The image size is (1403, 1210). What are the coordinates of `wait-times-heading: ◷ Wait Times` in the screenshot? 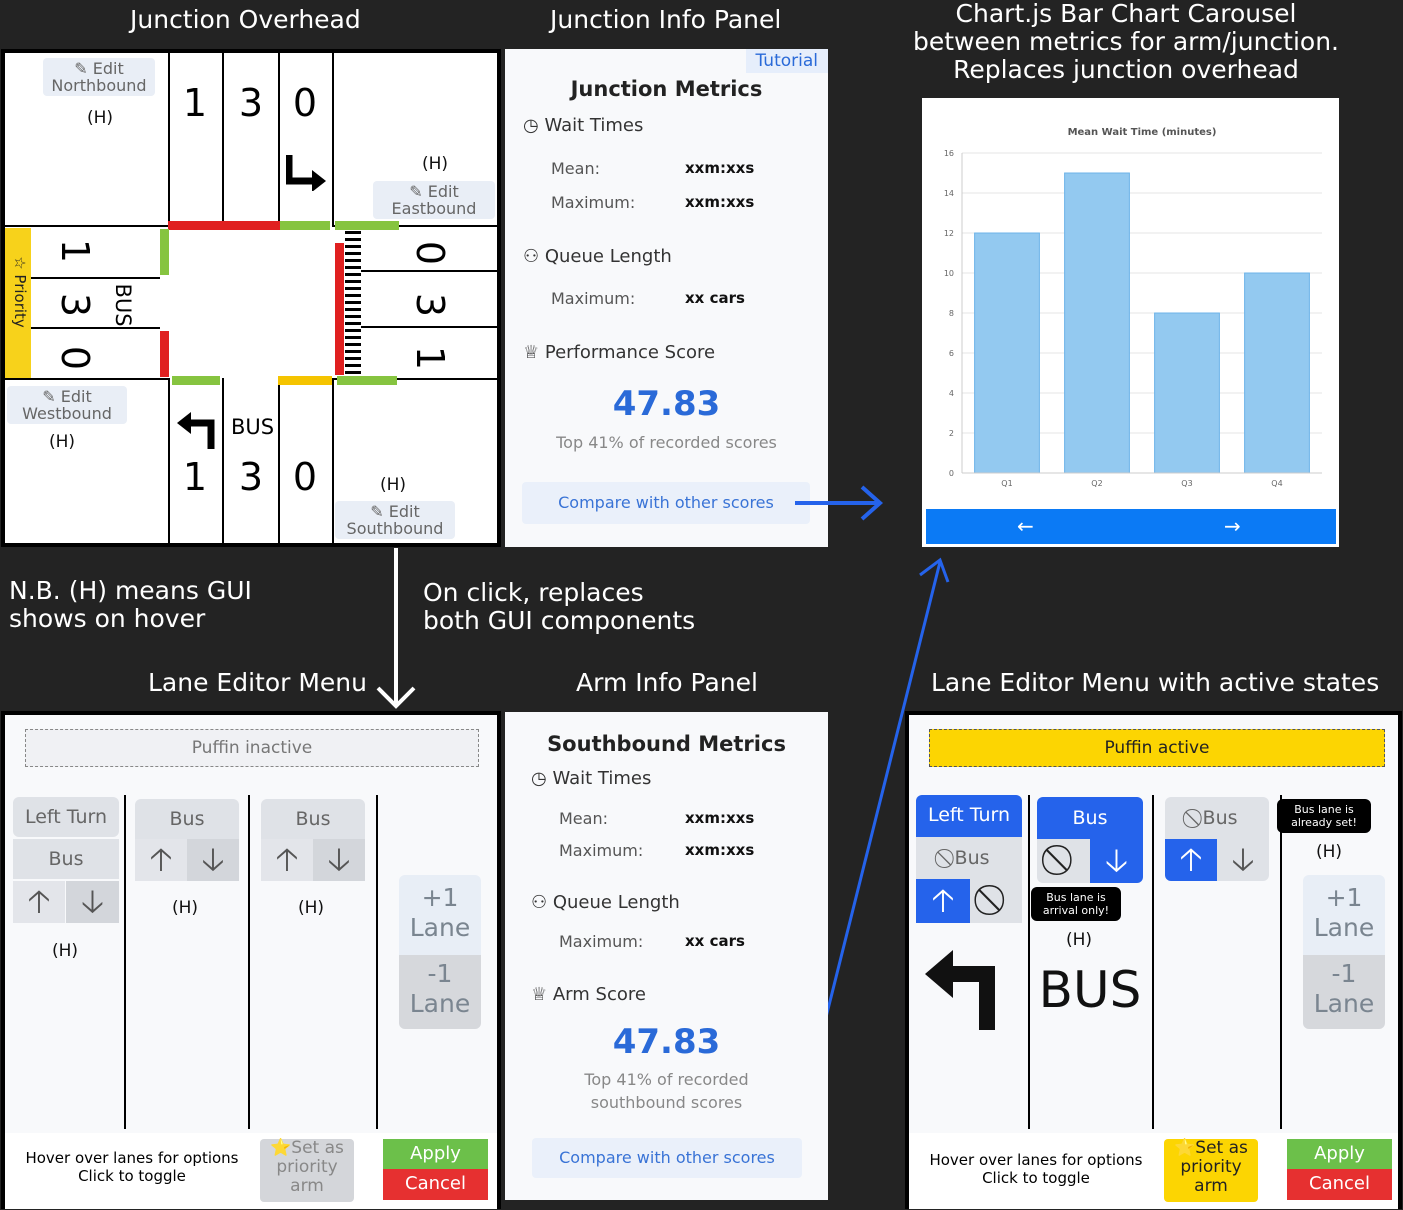 It's located at (591, 778).